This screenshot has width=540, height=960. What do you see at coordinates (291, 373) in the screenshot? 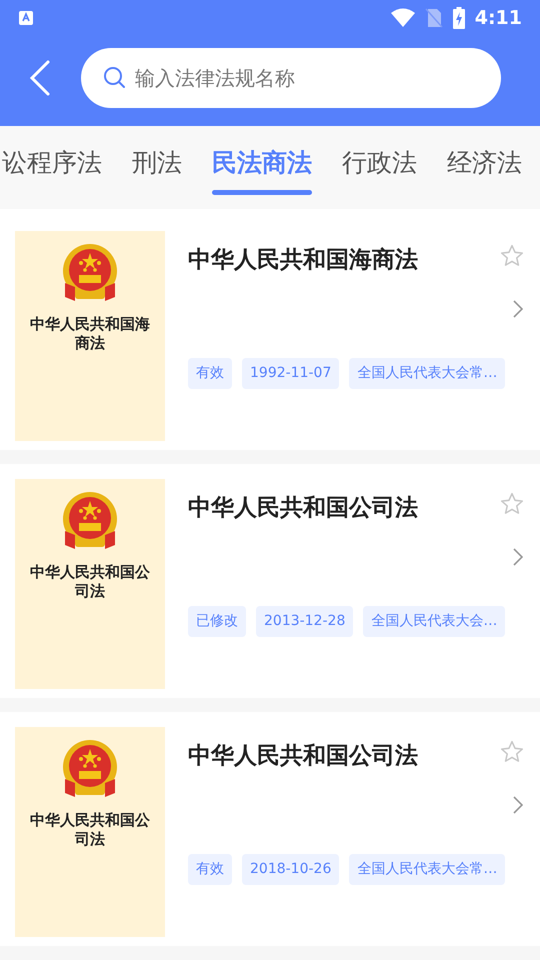
I see `info-tag: 1992-11-07` at bounding box center [291, 373].